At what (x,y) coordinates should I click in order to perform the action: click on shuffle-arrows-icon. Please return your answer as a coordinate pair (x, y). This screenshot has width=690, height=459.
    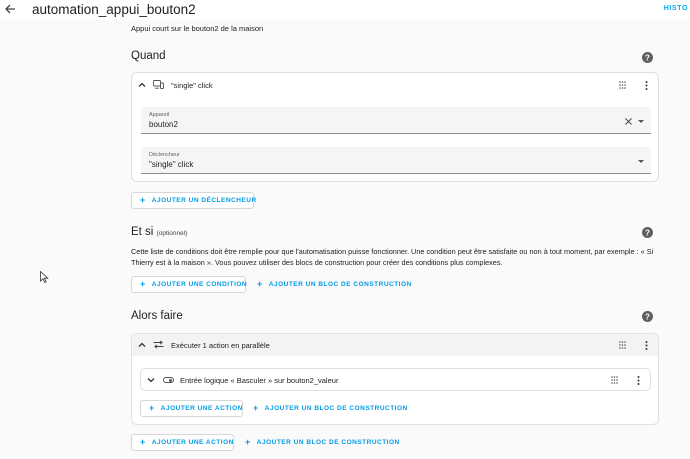
    Looking at the image, I should click on (158, 344).